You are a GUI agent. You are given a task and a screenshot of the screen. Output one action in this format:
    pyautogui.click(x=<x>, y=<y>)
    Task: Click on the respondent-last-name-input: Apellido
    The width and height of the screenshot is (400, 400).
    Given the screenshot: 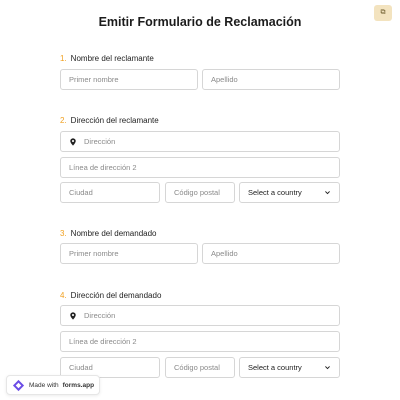 What is the action you would take?
    pyautogui.click(x=271, y=253)
    